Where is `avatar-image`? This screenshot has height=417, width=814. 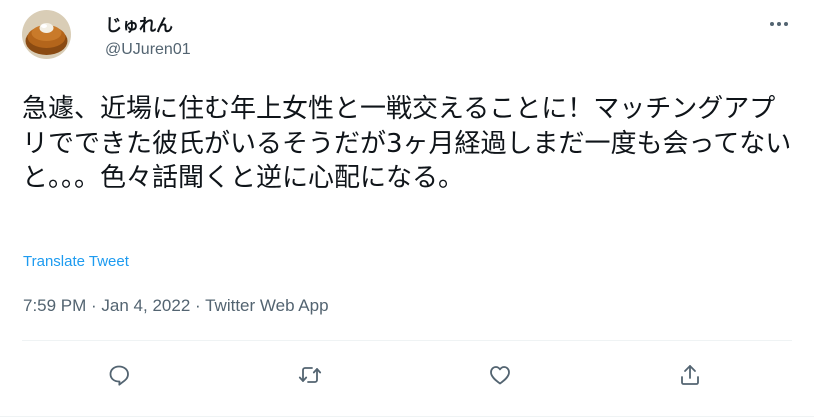
avatar-image is located at coordinates (46, 34).